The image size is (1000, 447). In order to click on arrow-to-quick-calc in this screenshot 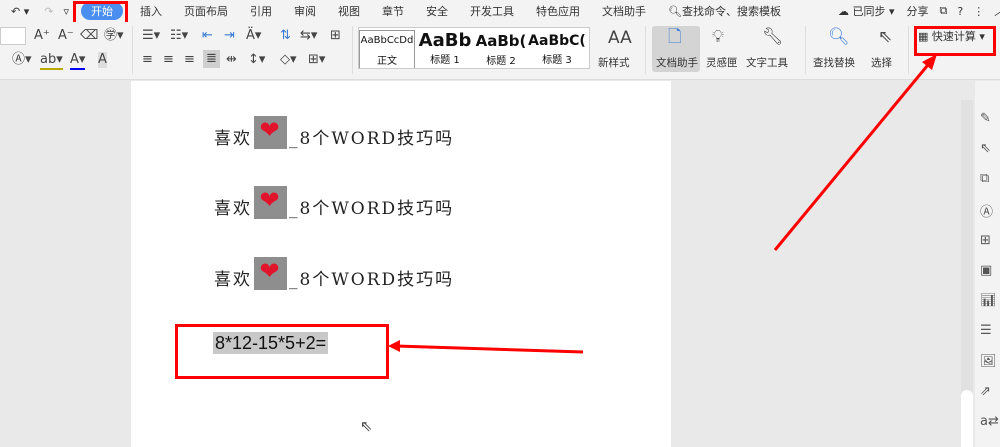, I will do `click(853, 155)`.